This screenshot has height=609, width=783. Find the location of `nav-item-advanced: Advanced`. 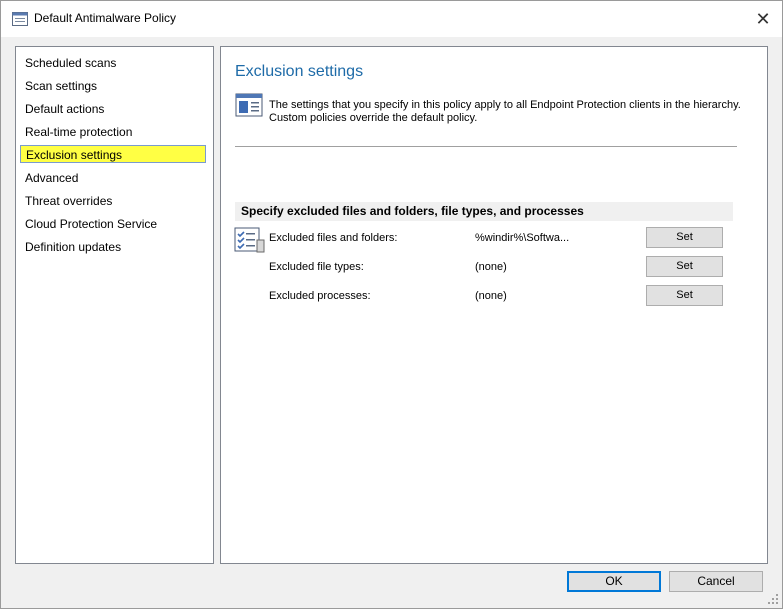

nav-item-advanced: Advanced is located at coordinates (51, 178).